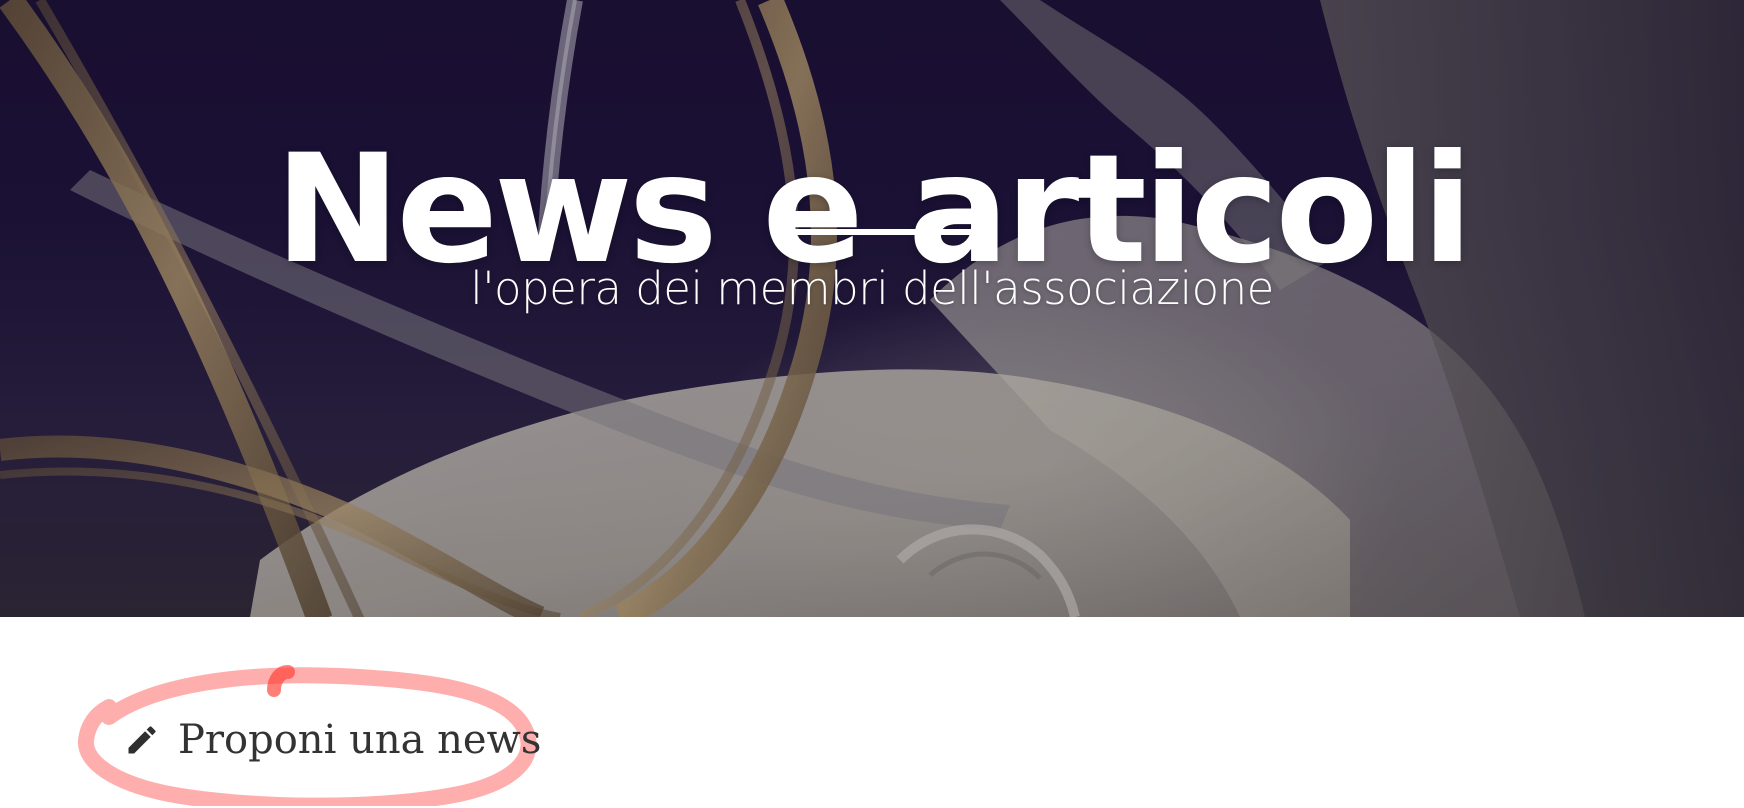 The width and height of the screenshot is (1744, 808). I want to click on title-divider, so click(874, 232).